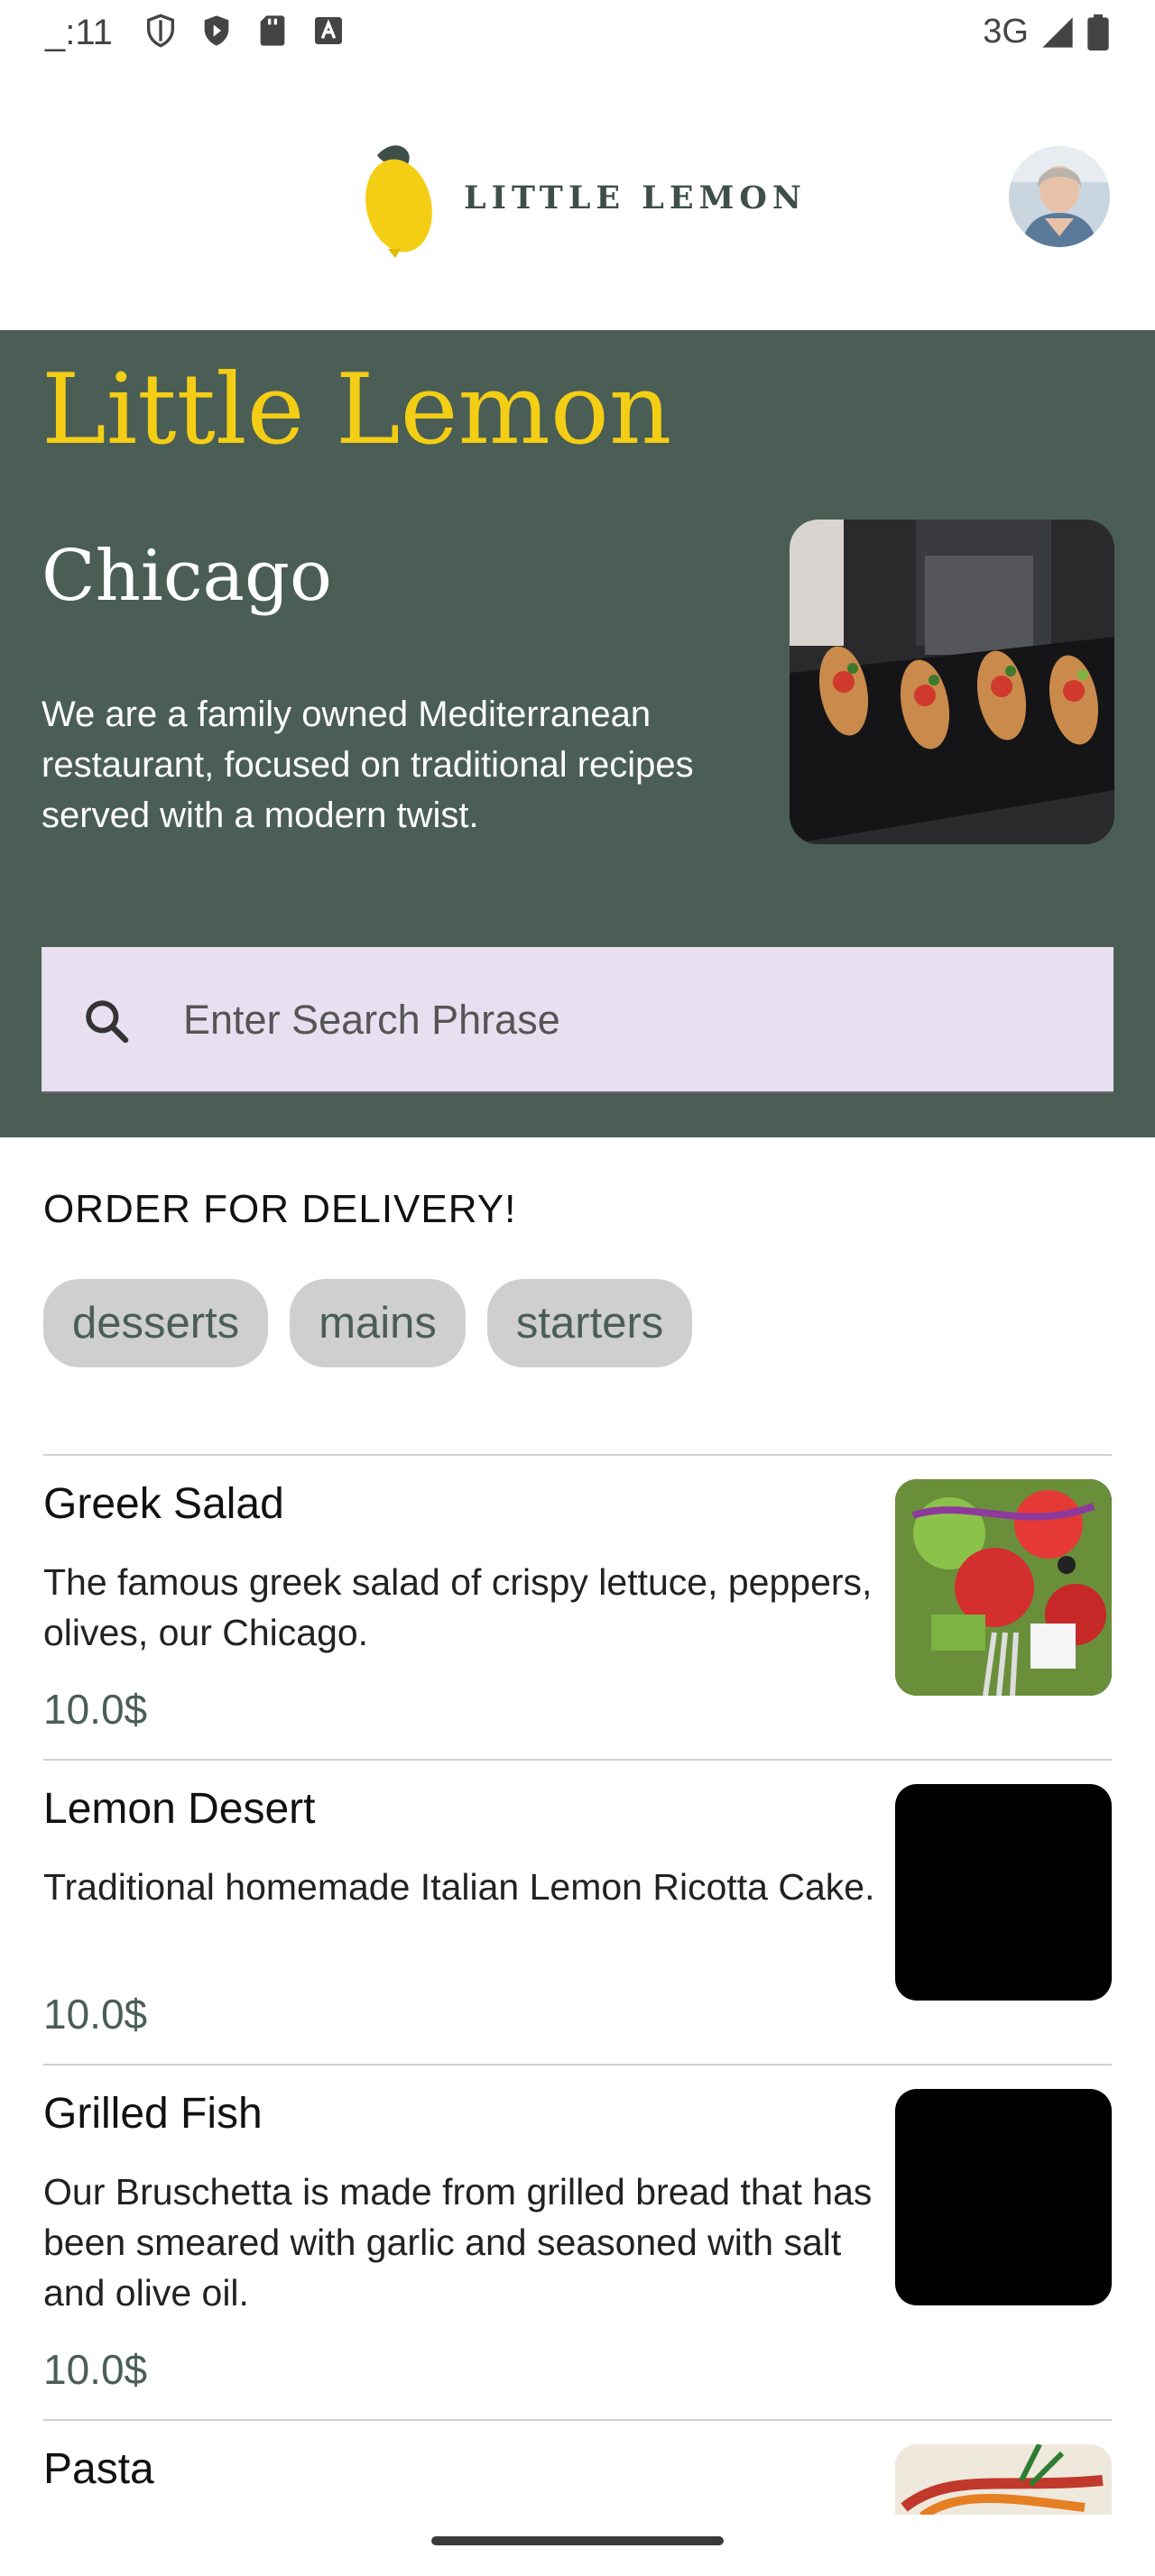 The height and width of the screenshot is (2576, 1155). I want to click on category-chip-desserts: desserts, so click(156, 1323).